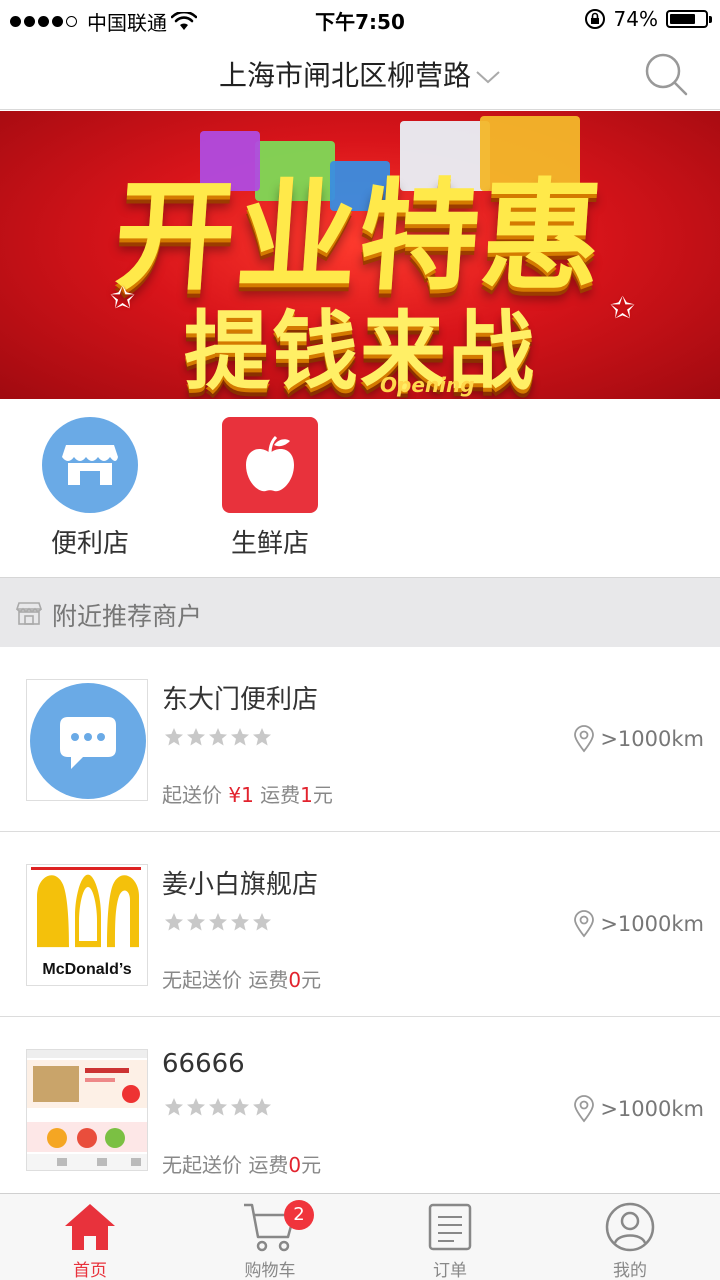  Describe the element at coordinates (635, 19) in the screenshot. I see `battery-percent: 74%` at that location.